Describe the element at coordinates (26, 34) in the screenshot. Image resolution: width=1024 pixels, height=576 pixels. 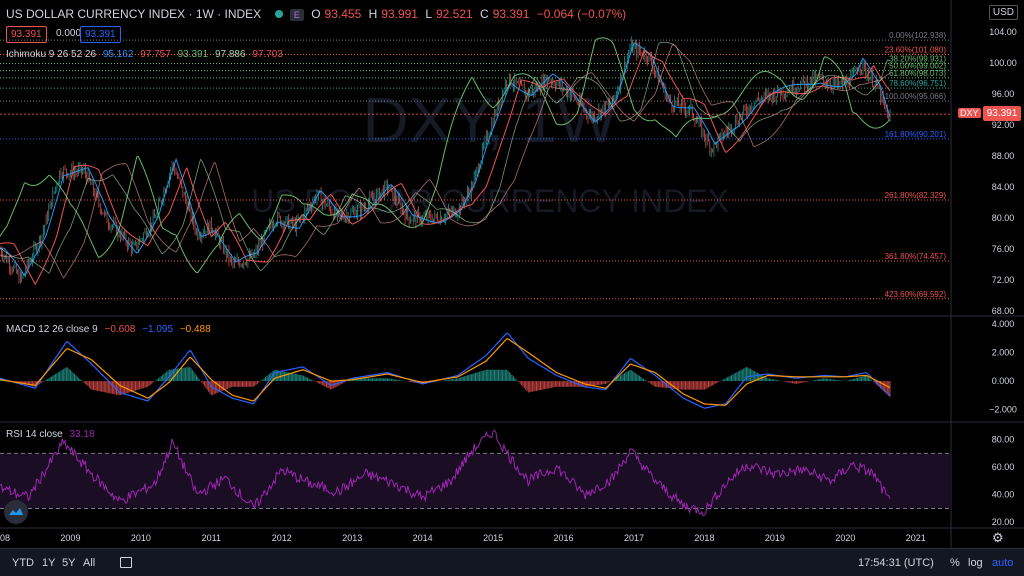
I see `bid-price-box: 93.391` at that location.